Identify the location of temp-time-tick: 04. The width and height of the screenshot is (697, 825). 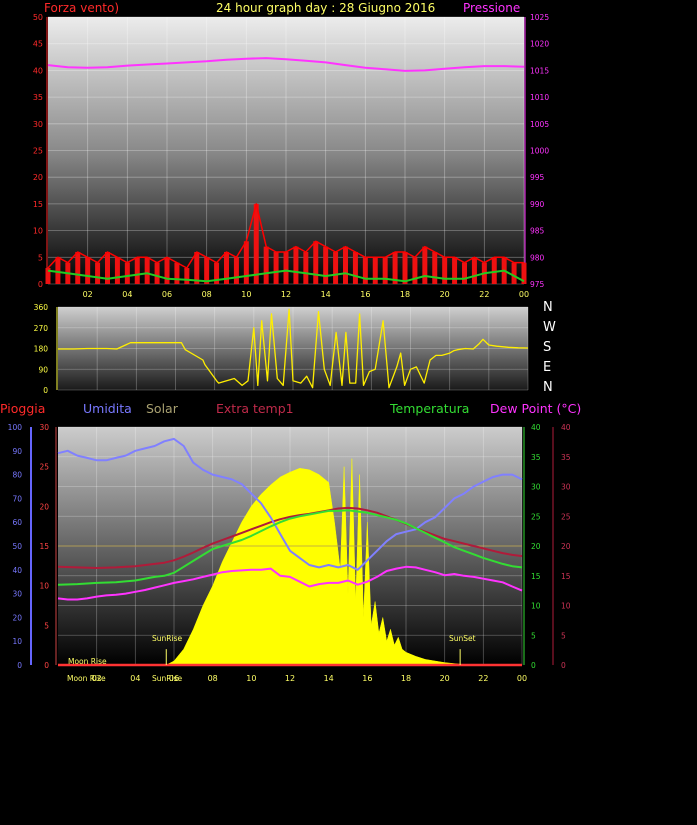
(135, 678).